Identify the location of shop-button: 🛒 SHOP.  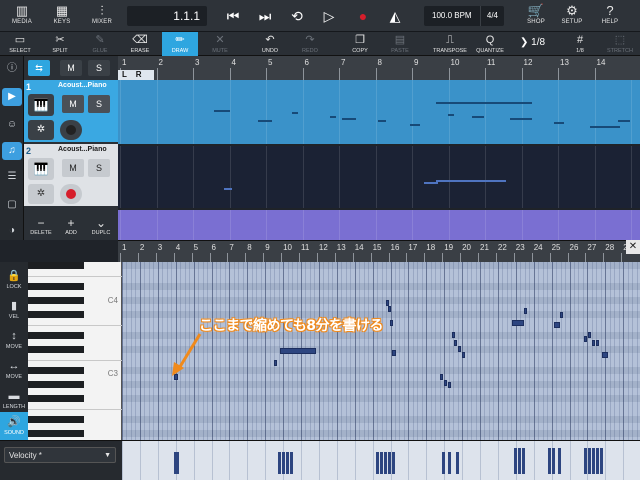
(536, 16).